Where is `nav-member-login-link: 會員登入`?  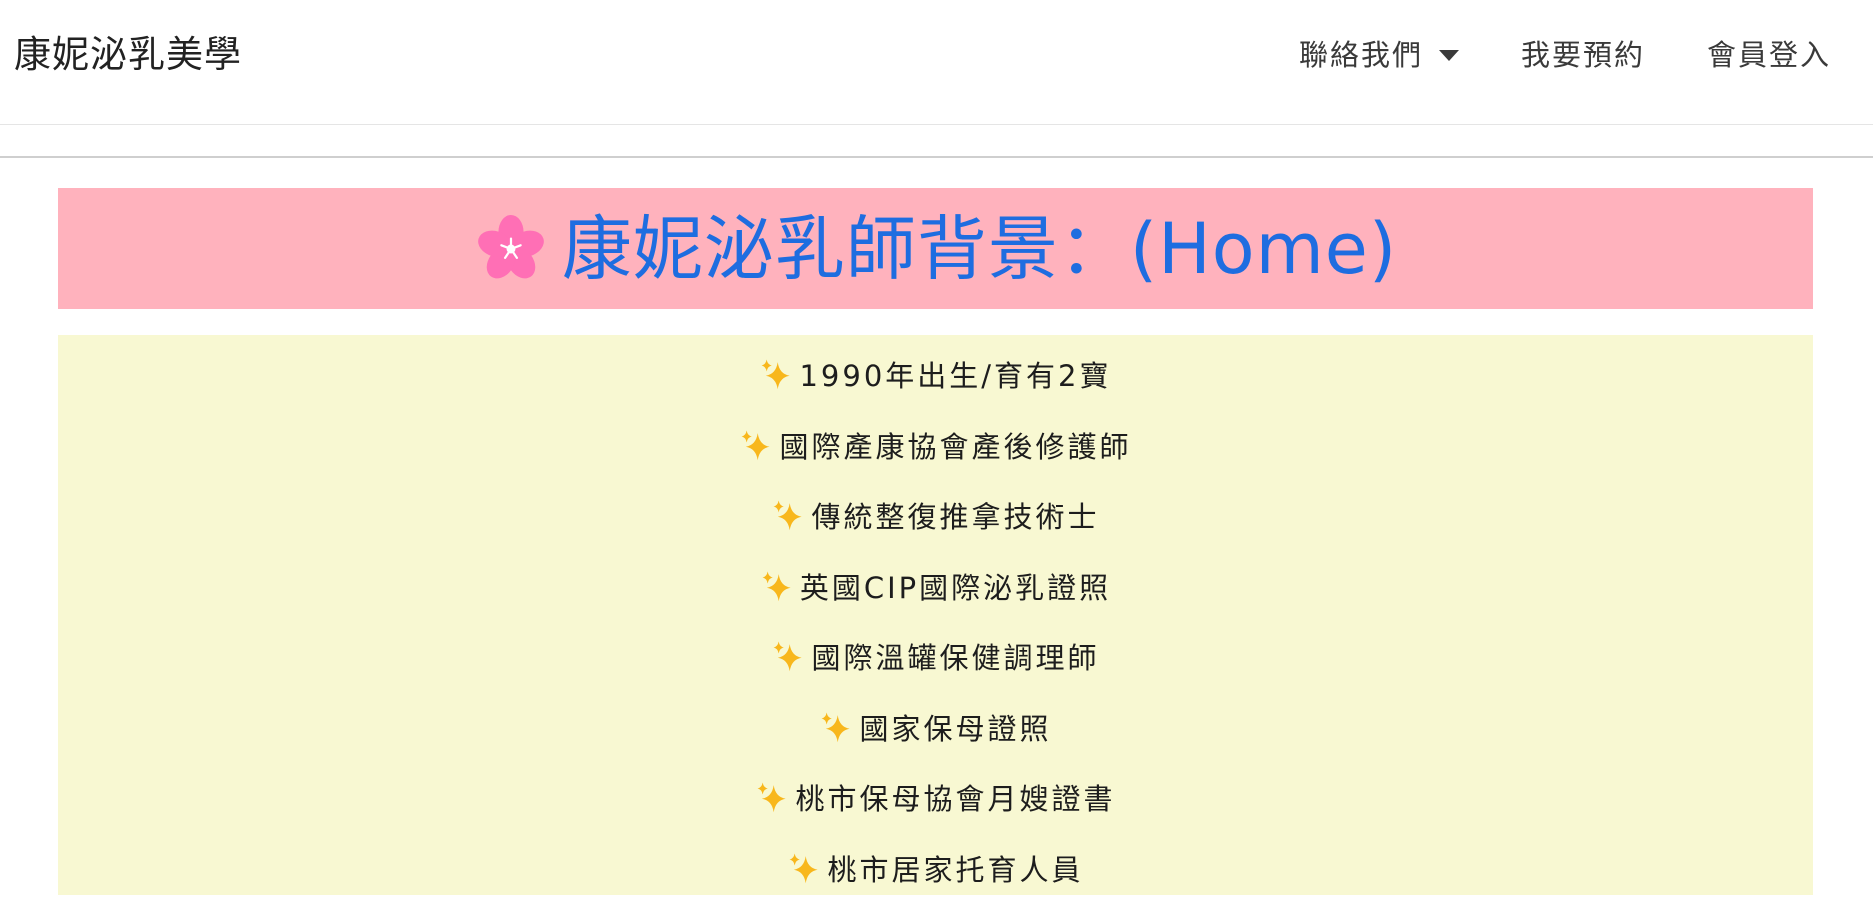 nav-member-login-link: 會員登入 is located at coordinates (1769, 55).